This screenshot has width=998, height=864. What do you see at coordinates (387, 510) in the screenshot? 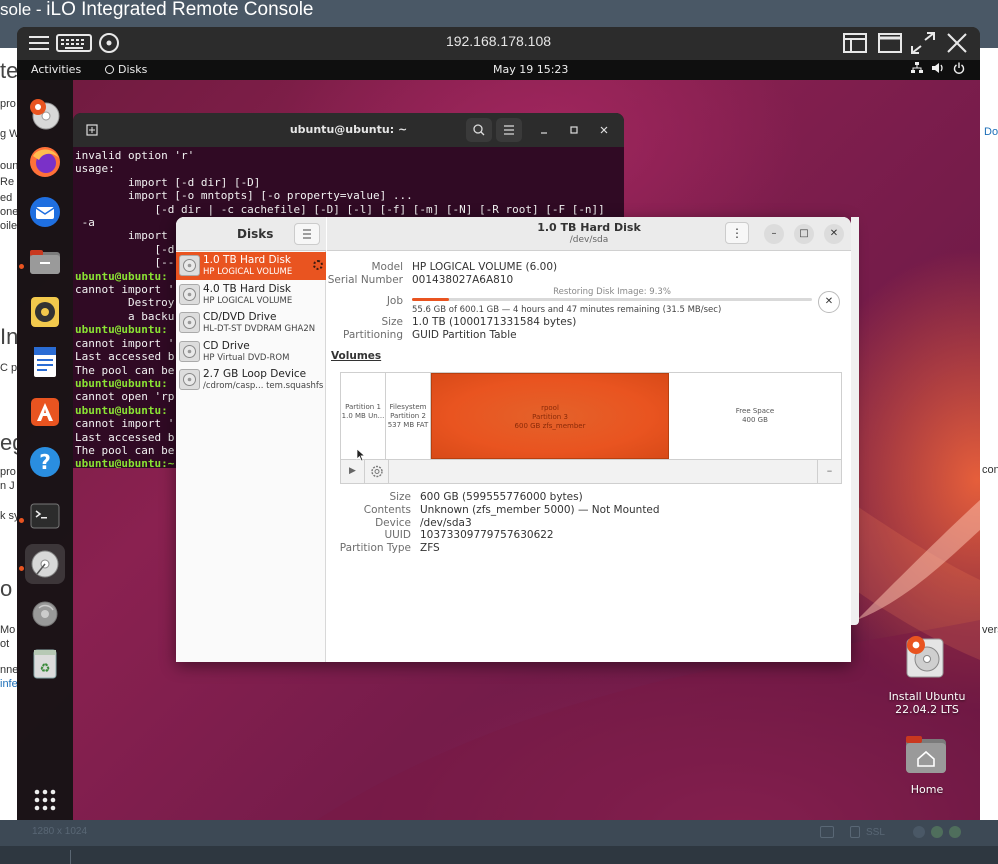
I see `vol-contents-label: Contents` at bounding box center [387, 510].